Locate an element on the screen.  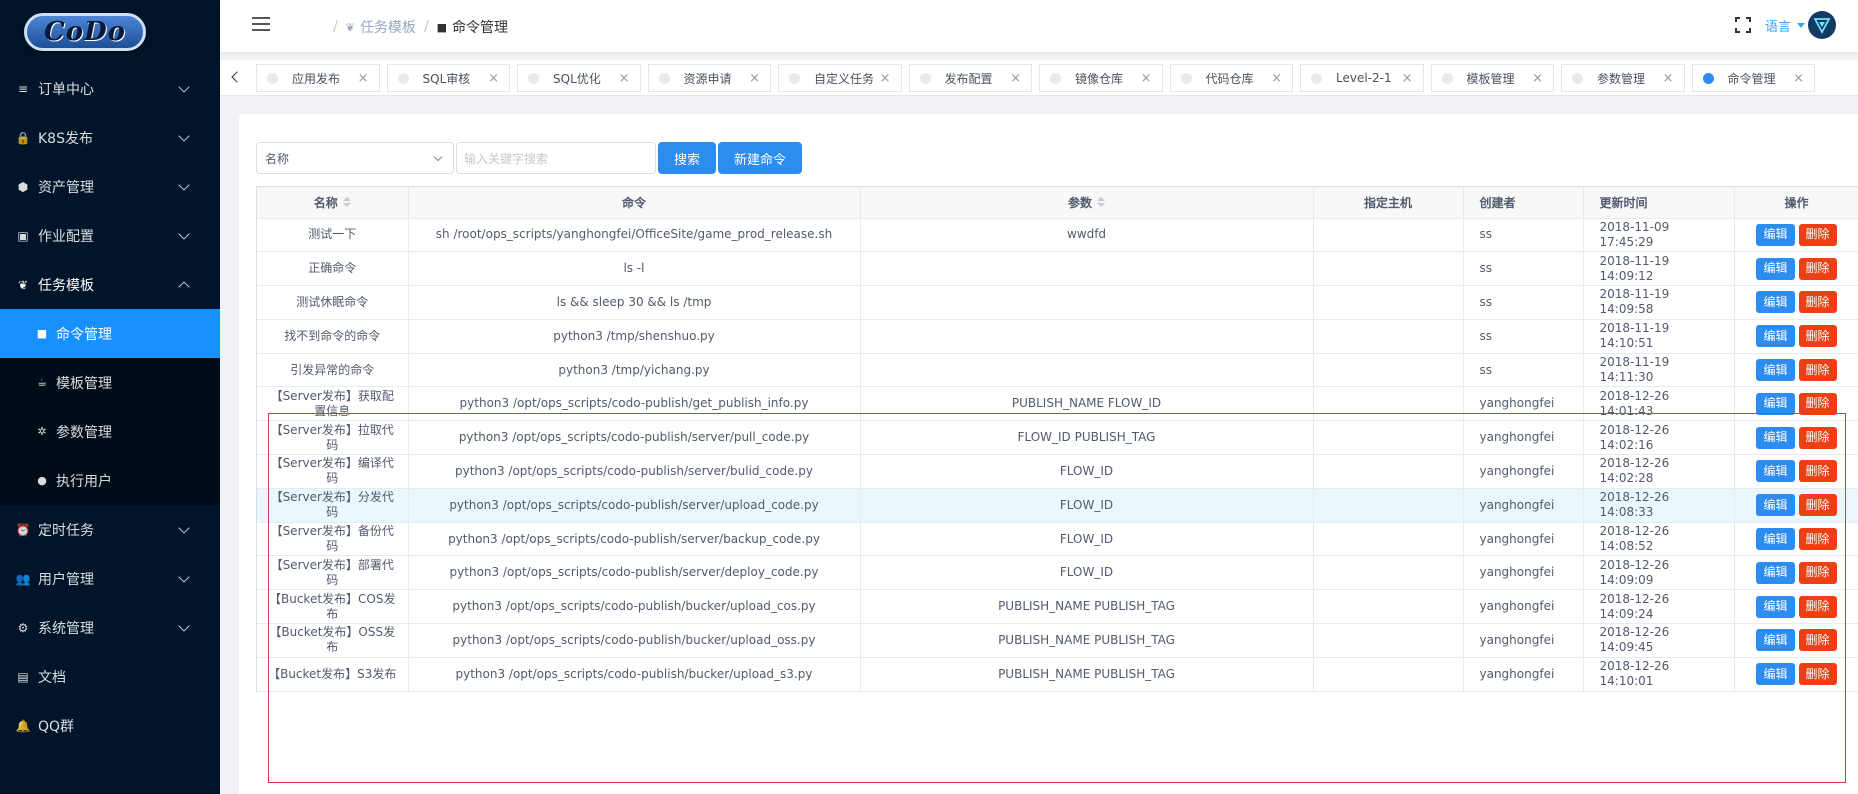
sidebar-item: ▤ 文档 is located at coordinates (110, 676).